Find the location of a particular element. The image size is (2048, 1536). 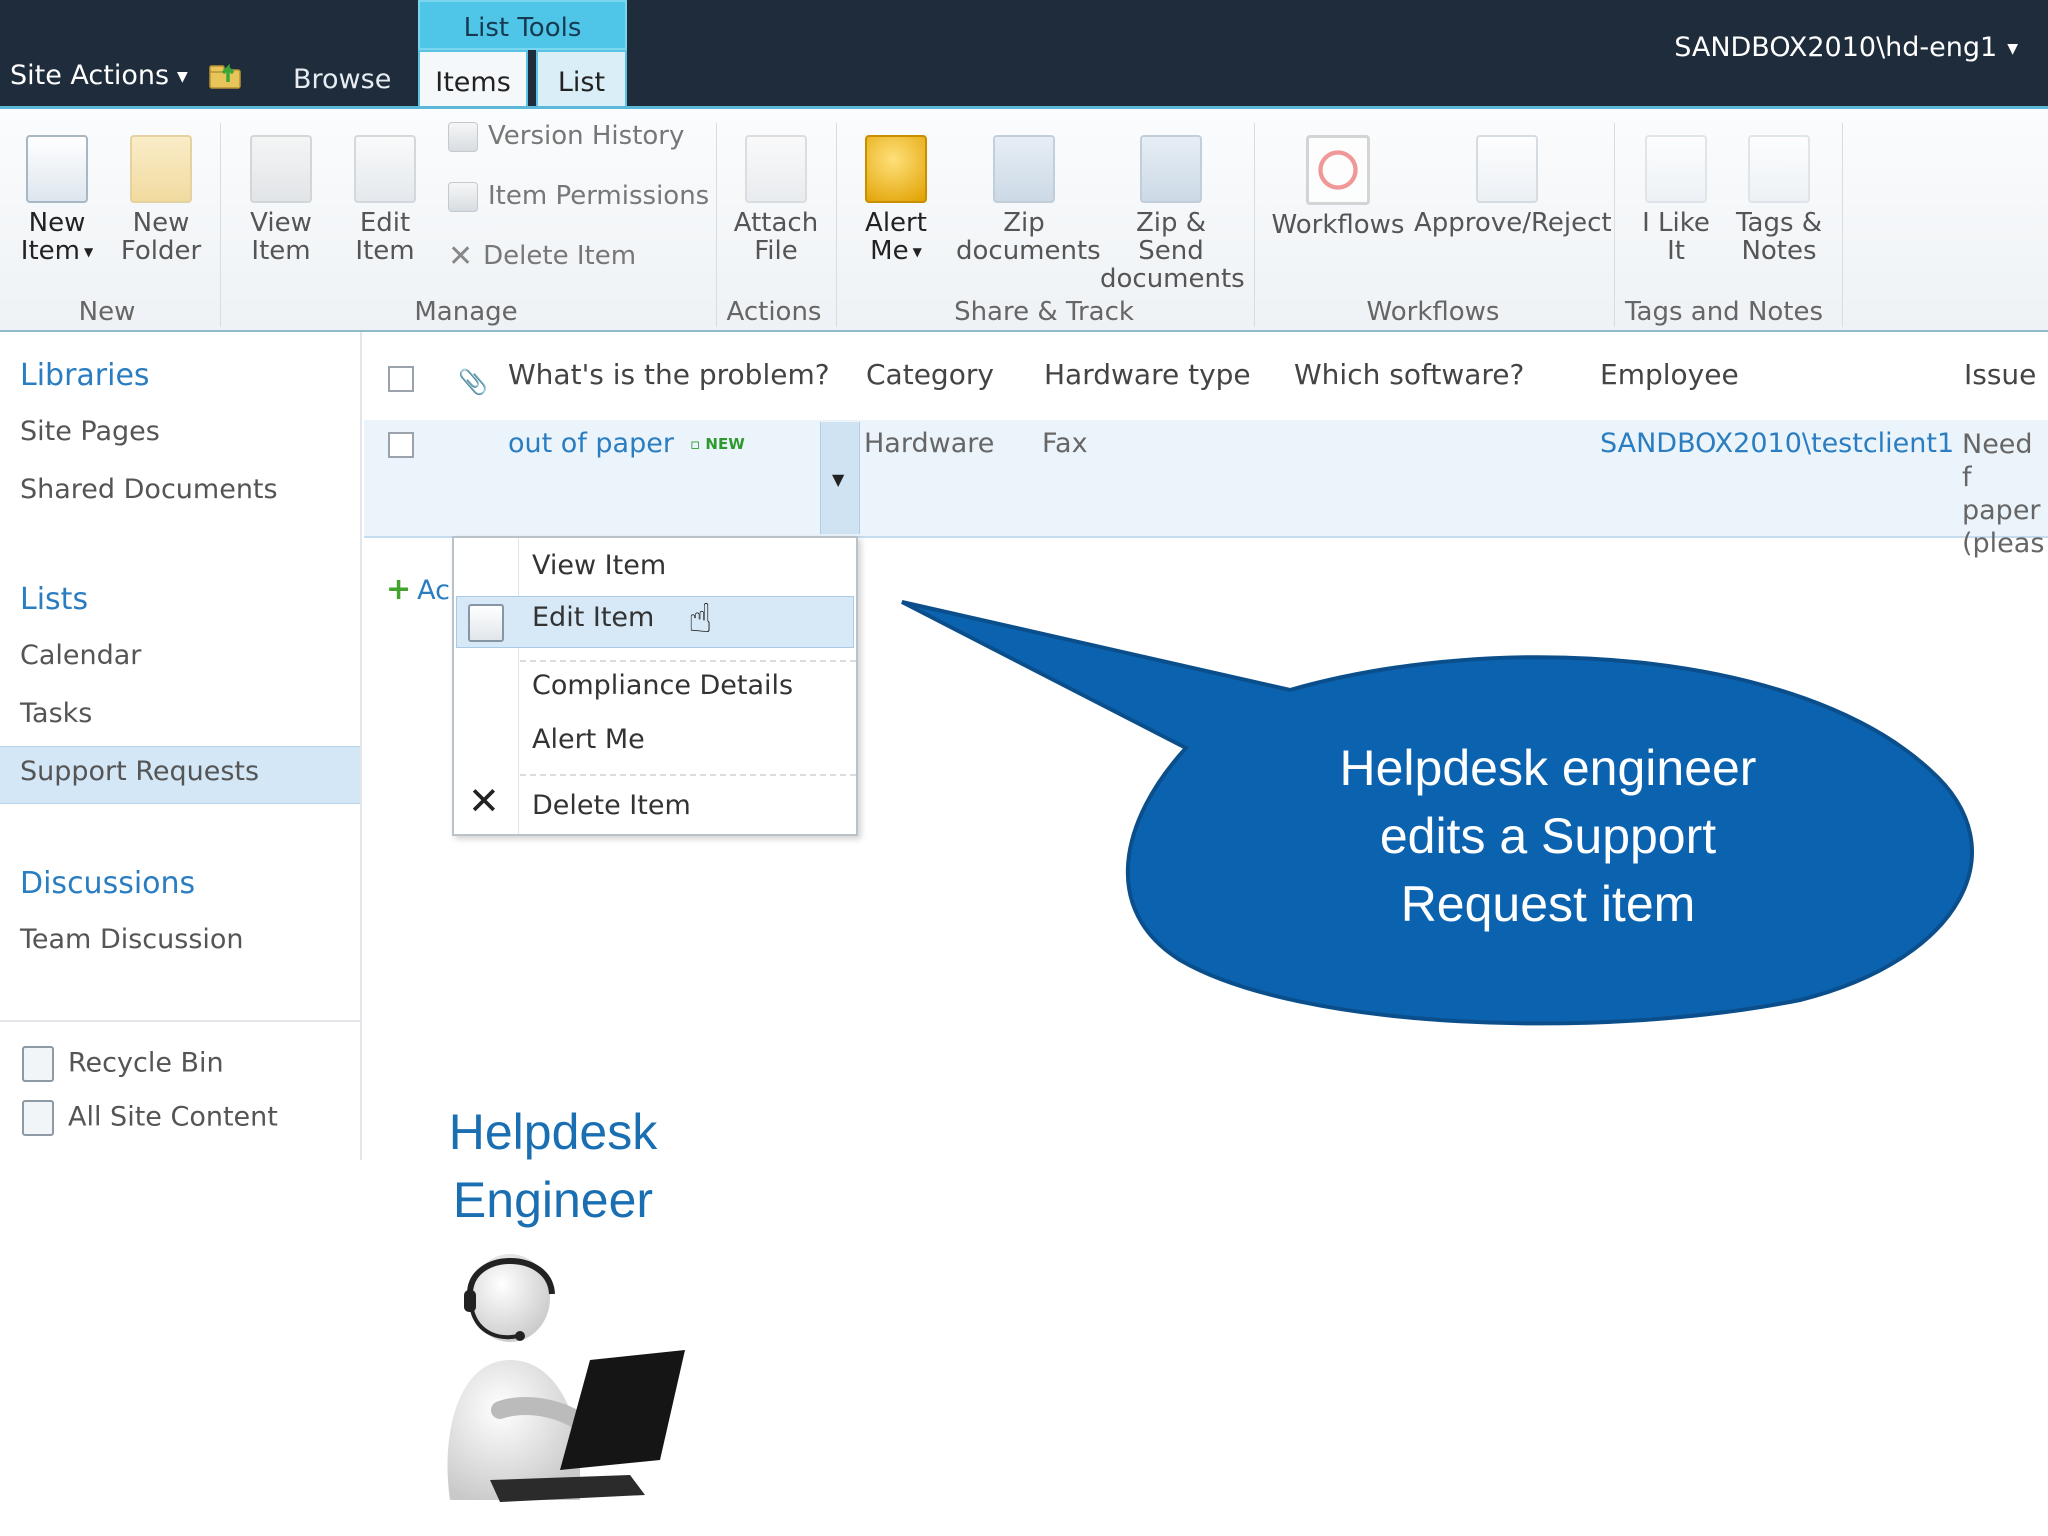

tag-icon is located at coordinates (1779, 169).